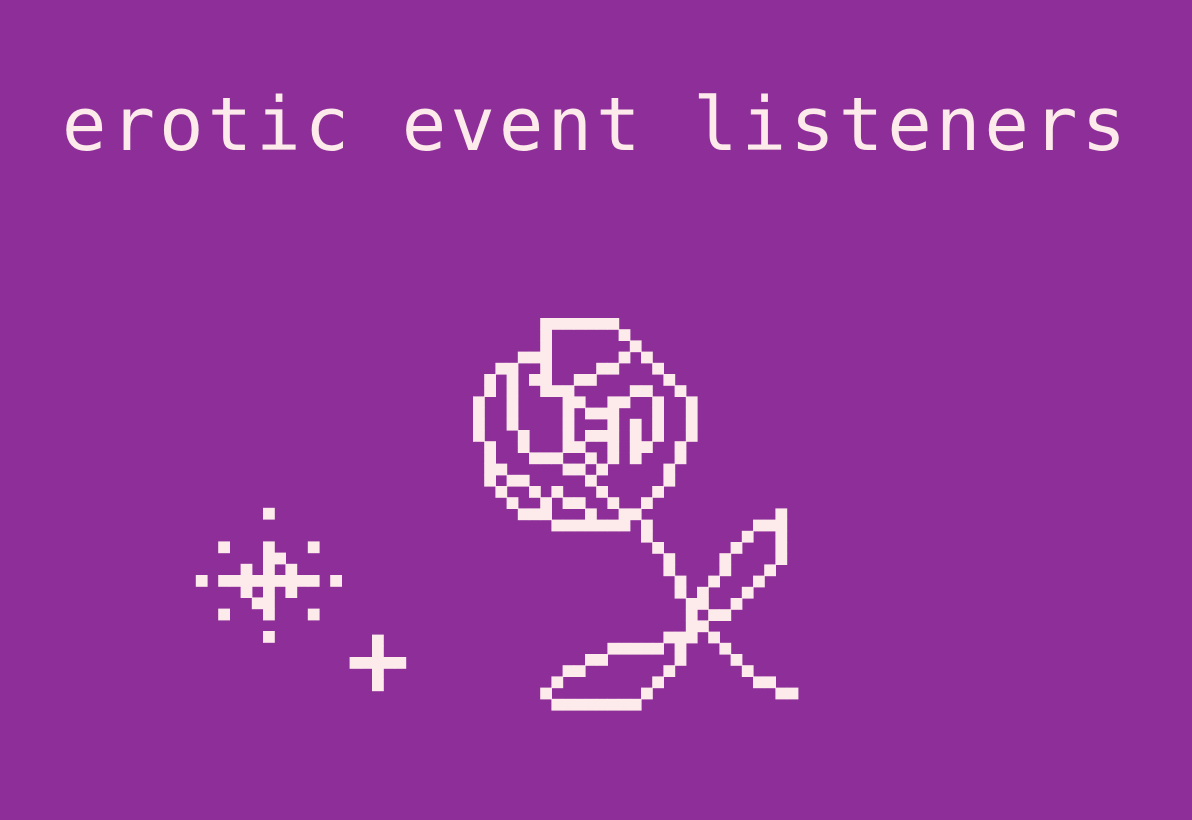  I want to click on sparkle-large-icon, so click(268, 575).